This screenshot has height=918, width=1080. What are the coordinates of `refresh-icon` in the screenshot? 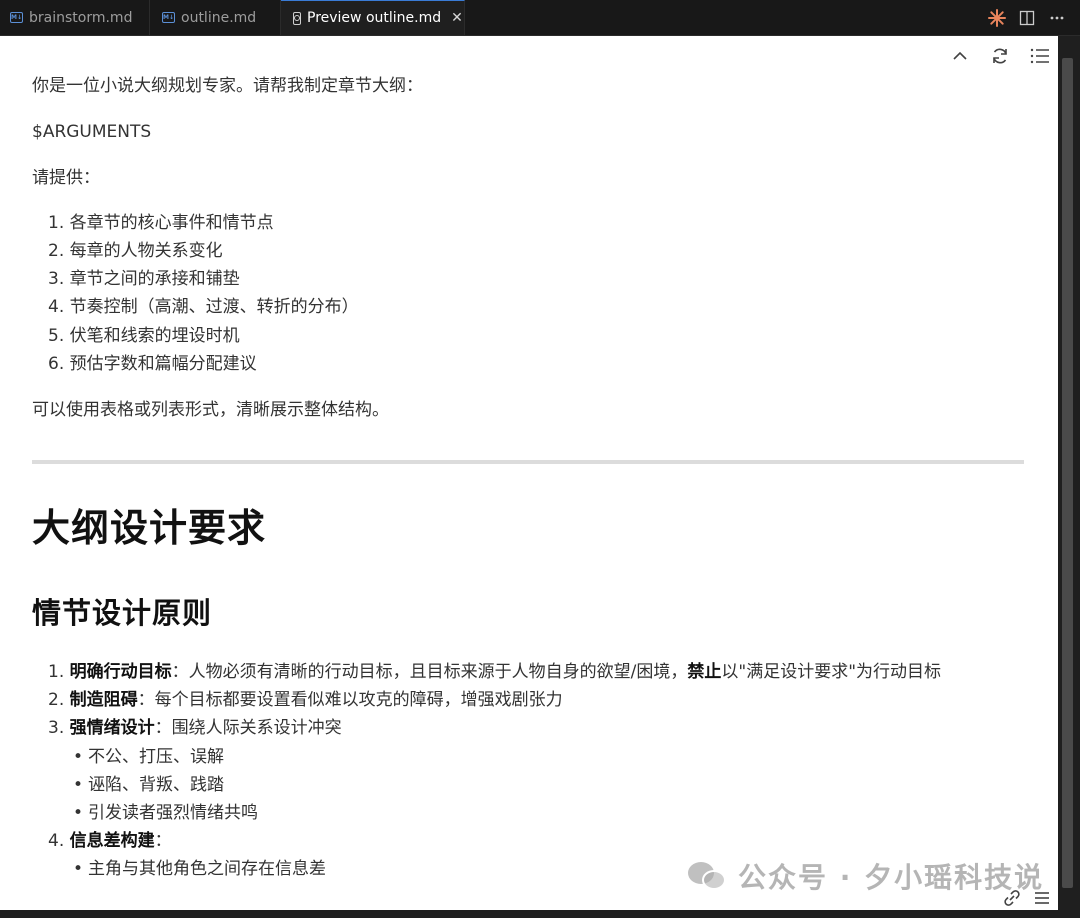 It's located at (1000, 56).